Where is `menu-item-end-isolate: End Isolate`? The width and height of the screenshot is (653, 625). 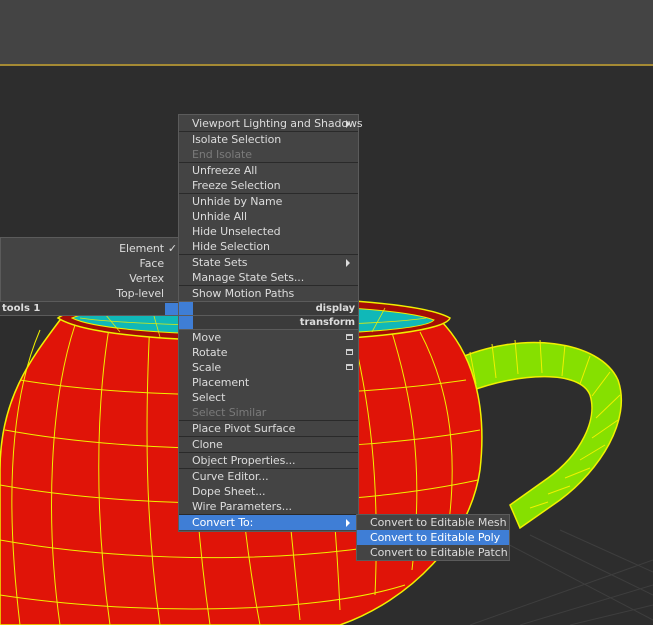 menu-item-end-isolate: End Isolate is located at coordinates (222, 154).